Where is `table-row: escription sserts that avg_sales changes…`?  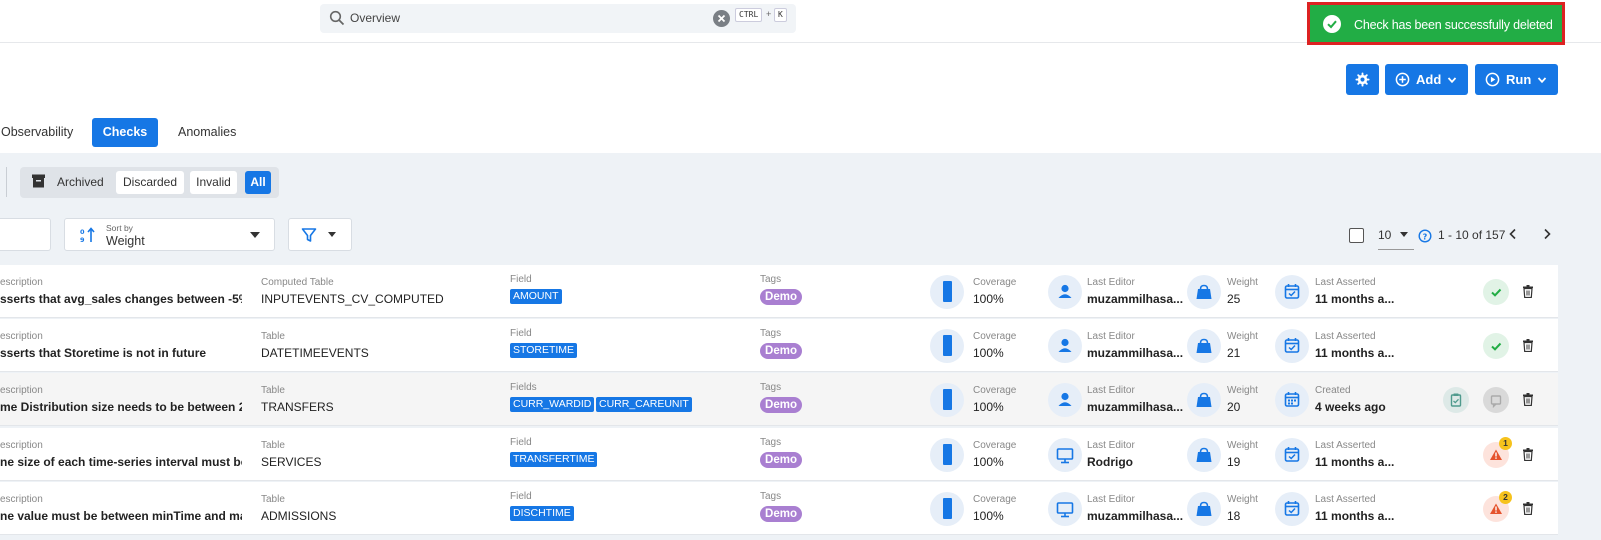
table-row: escription sserts that avg_sales changes… is located at coordinates (779, 291).